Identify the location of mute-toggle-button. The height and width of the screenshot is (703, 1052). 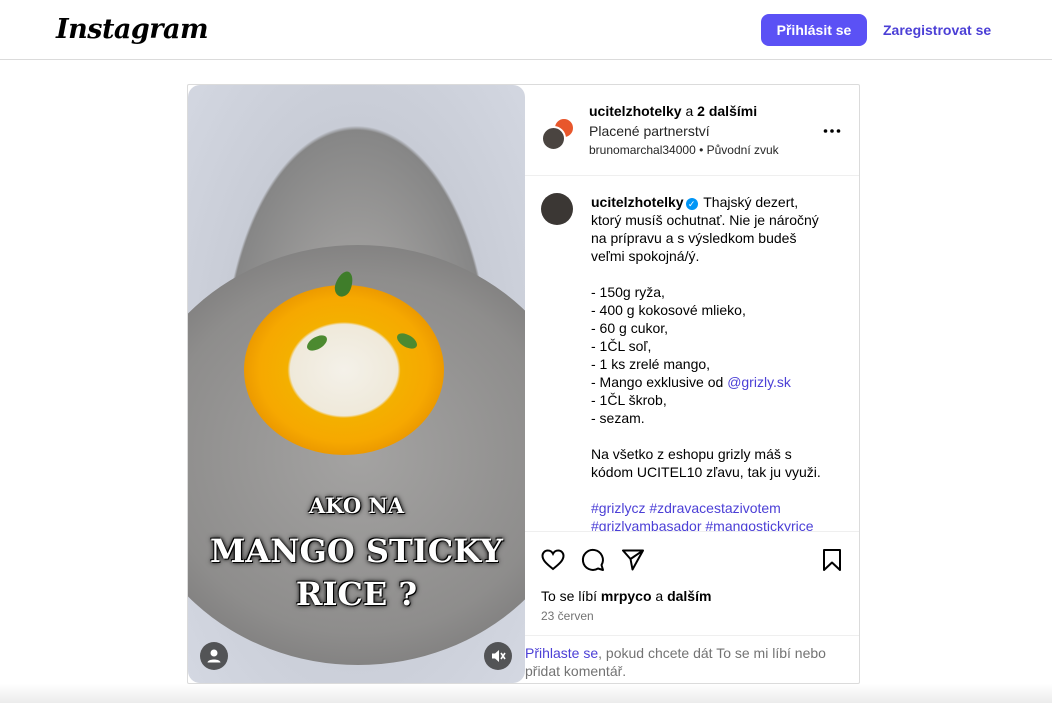
(498, 656).